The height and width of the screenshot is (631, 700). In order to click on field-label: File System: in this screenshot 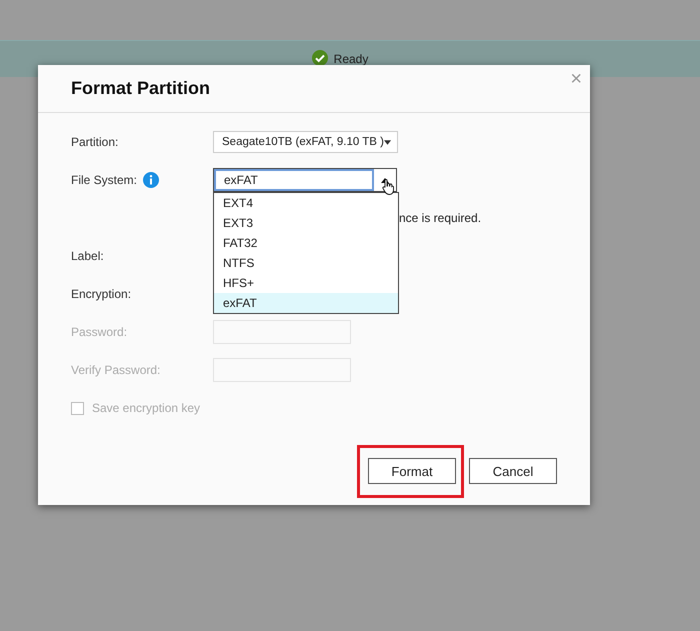, I will do `click(104, 180)`.